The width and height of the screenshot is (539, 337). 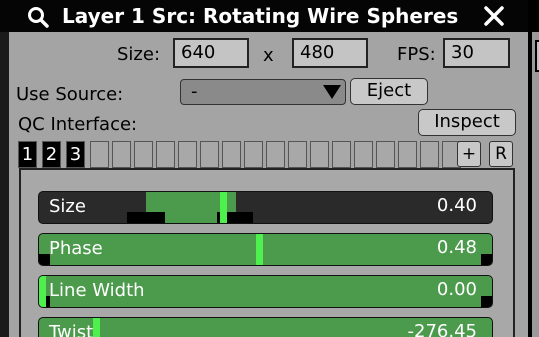 What do you see at coordinates (494, 16) in the screenshot?
I see `close-icon` at bounding box center [494, 16].